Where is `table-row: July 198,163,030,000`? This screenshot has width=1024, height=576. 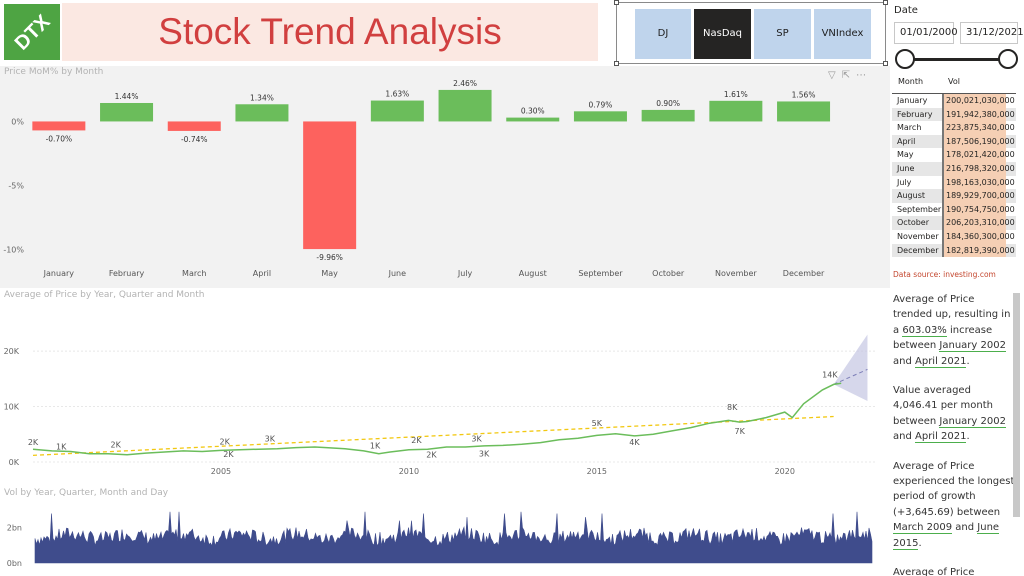
table-row: July 198,163,030,000 is located at coordinates (954, 182).